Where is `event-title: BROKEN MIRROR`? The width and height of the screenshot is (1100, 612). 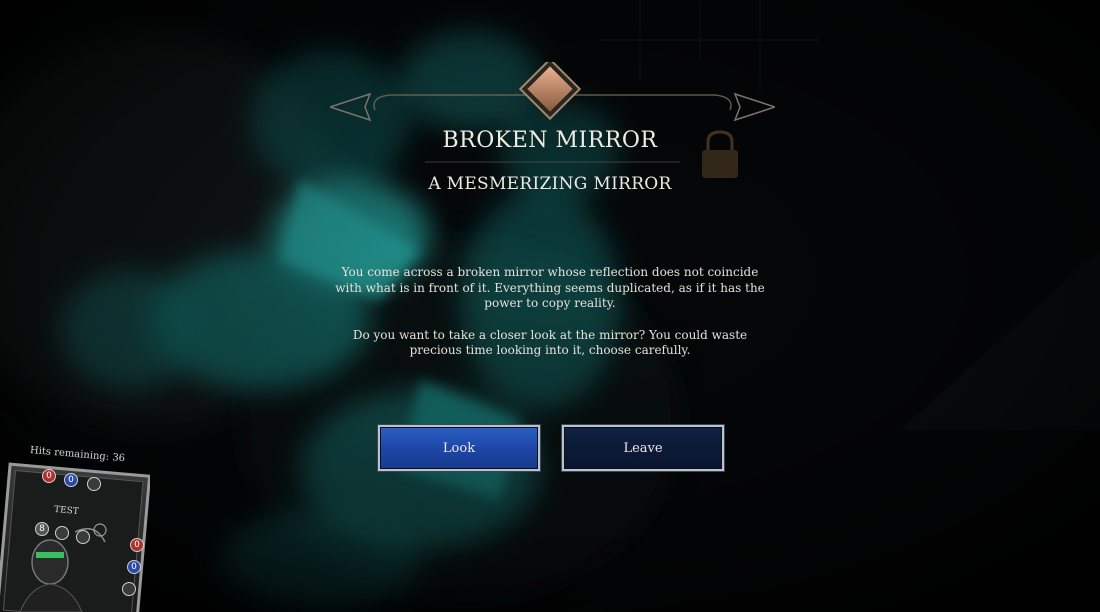
event-title: BROKEN MIRROR is located at coordinates (550, 140).